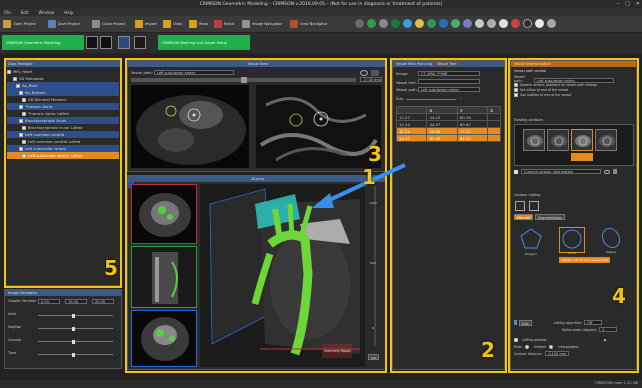 The width and height of the screenshot is (642, 388). What do you see at coordinates (49, 301) in the screenshot?
I see `image-setting-value: 0.00` at bounding box center [49, 301].